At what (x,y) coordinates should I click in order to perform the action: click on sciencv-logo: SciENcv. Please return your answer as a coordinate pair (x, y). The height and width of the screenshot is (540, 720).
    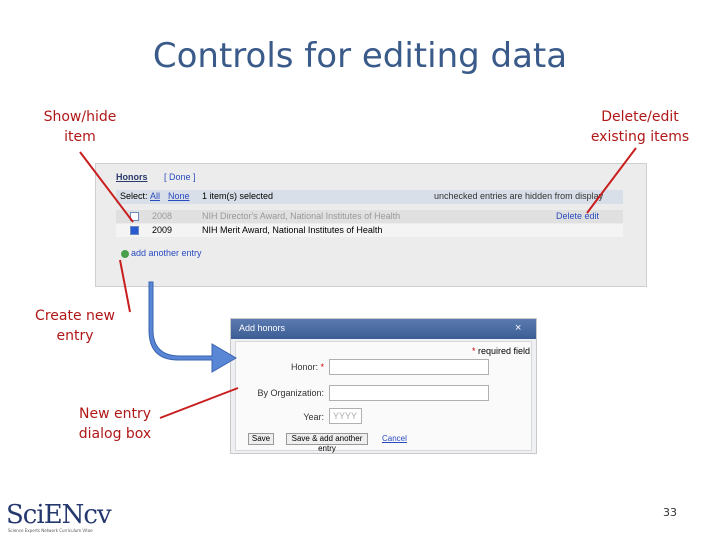
    Looking at the image, I should click on (59, 515).